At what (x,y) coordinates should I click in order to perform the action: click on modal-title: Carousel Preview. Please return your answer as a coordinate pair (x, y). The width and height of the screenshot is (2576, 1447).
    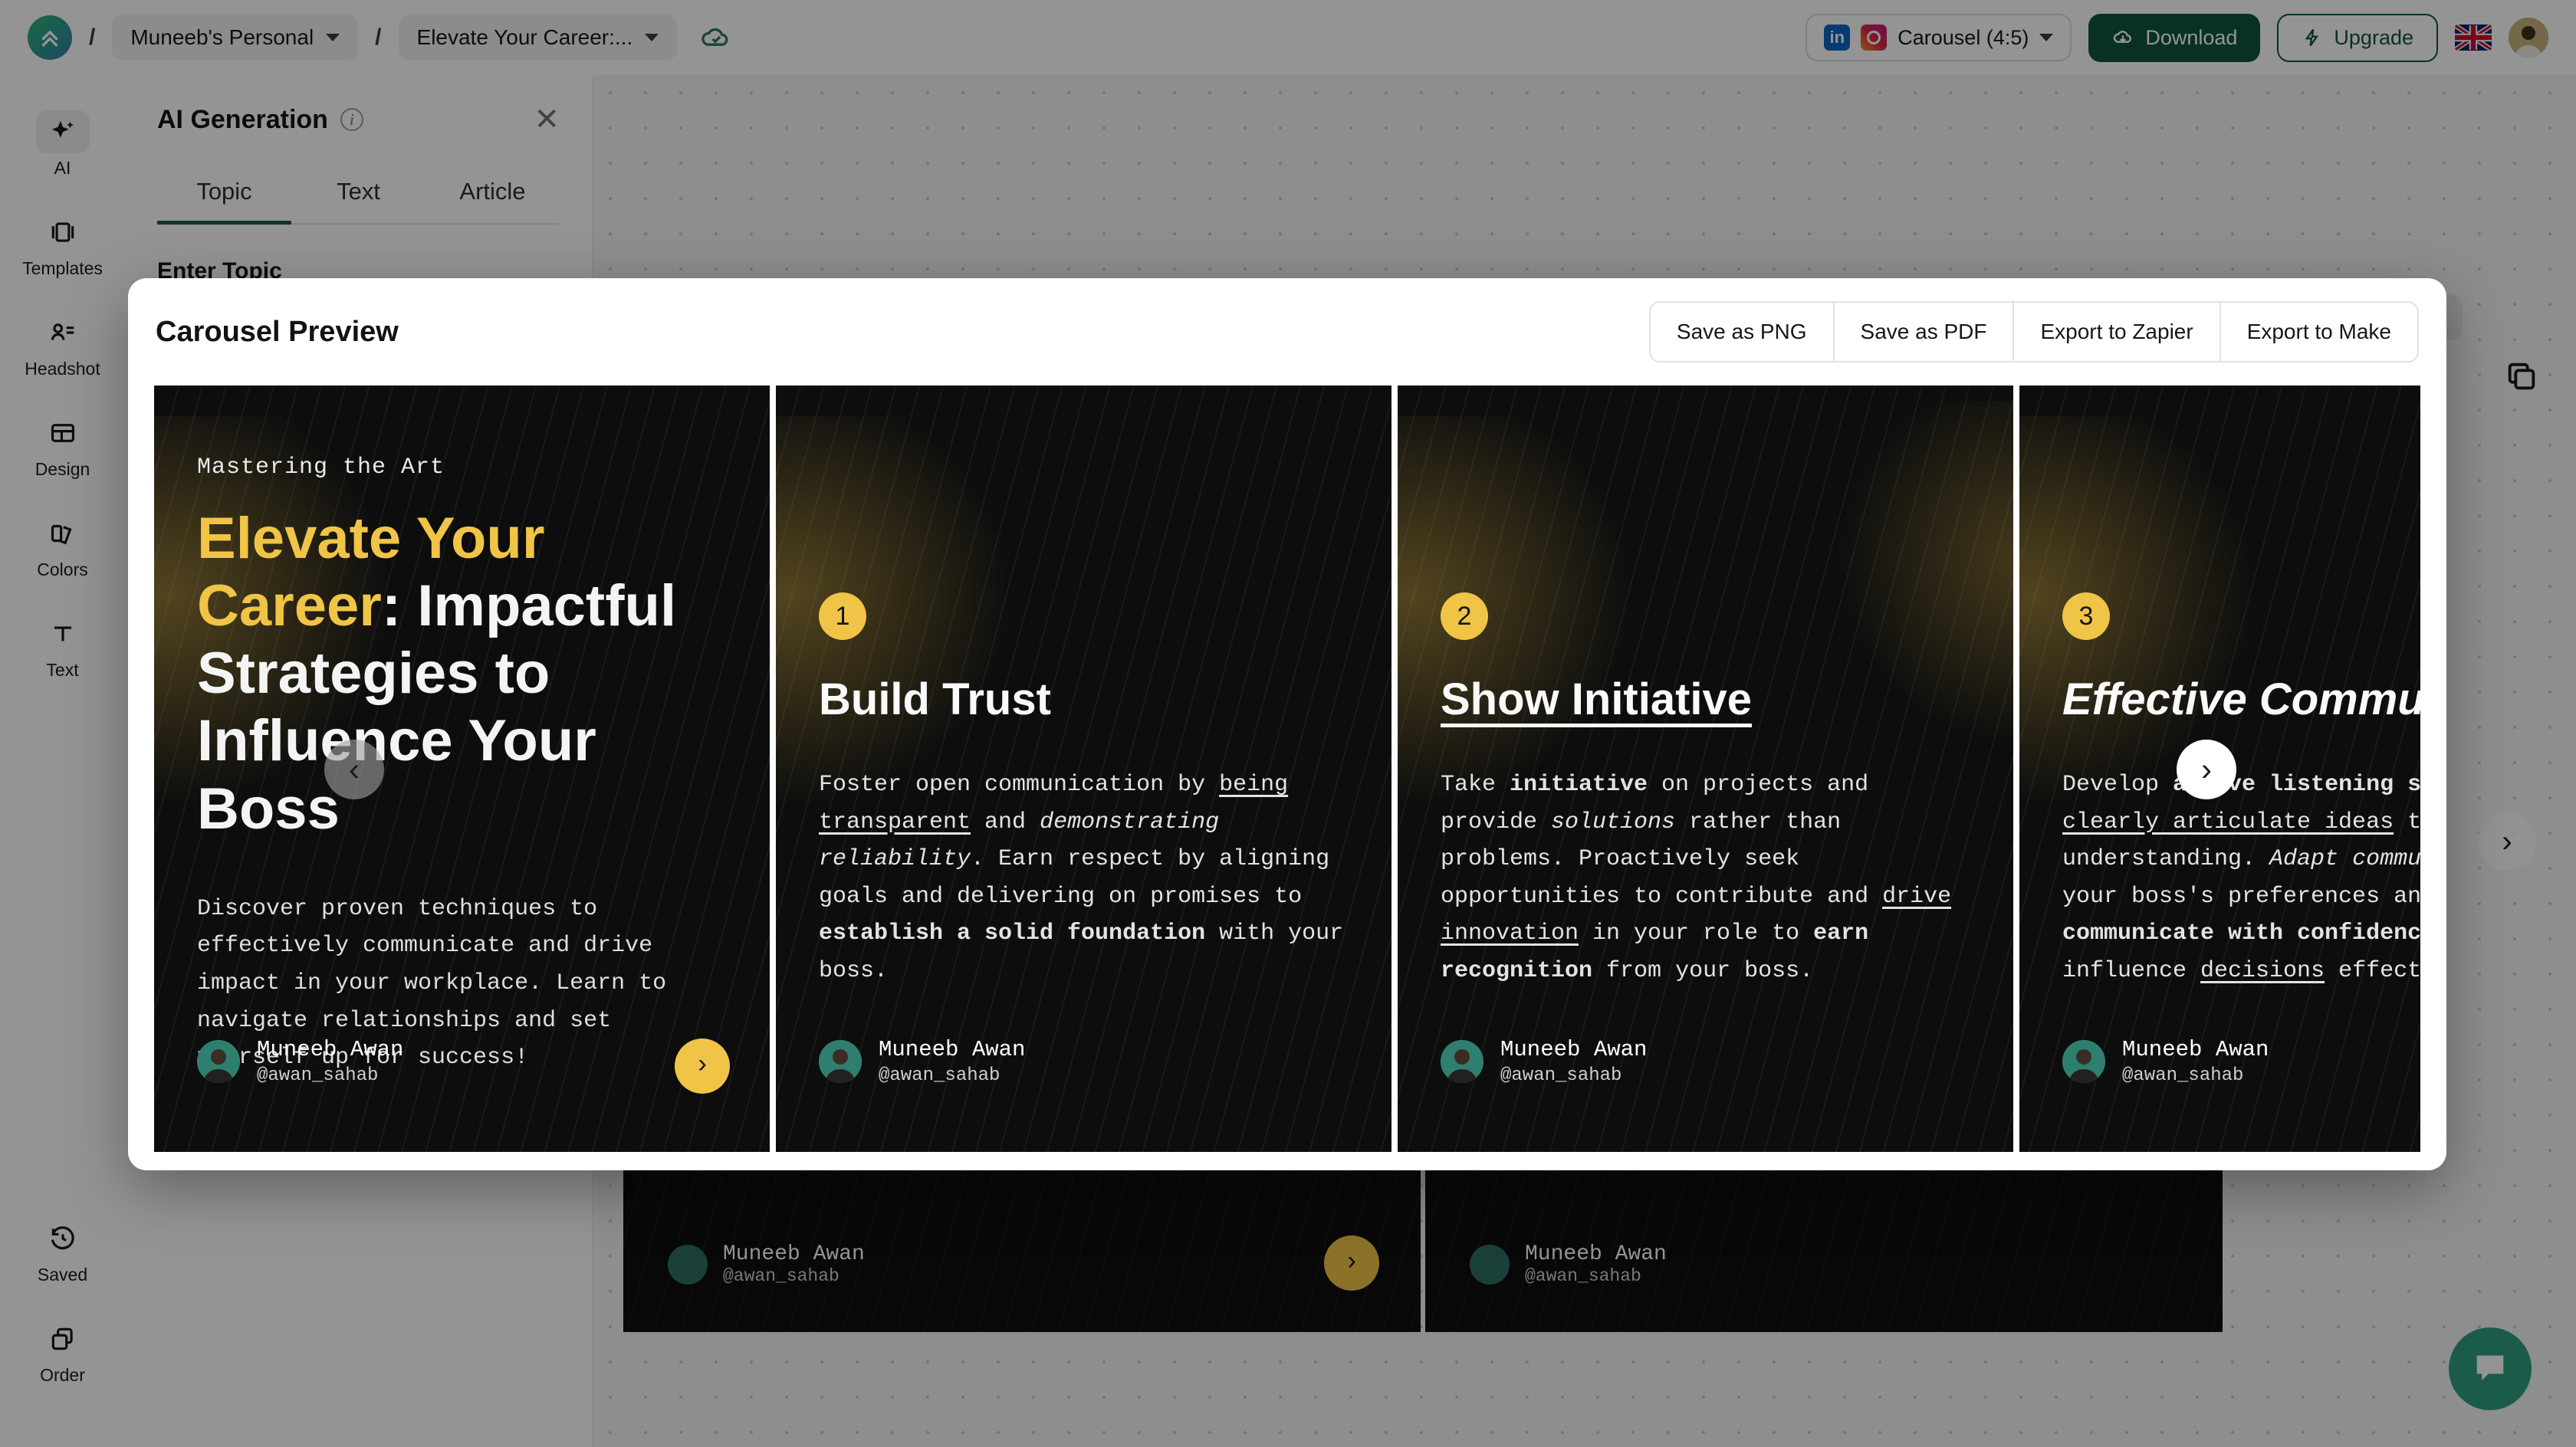
    Looking at the image, I should click on (277, 332).